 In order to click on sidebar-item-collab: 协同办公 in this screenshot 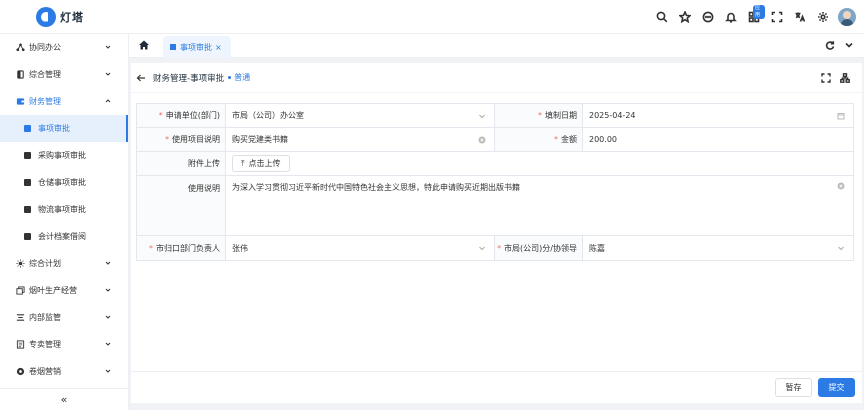, I will do `click(64, 47)`.